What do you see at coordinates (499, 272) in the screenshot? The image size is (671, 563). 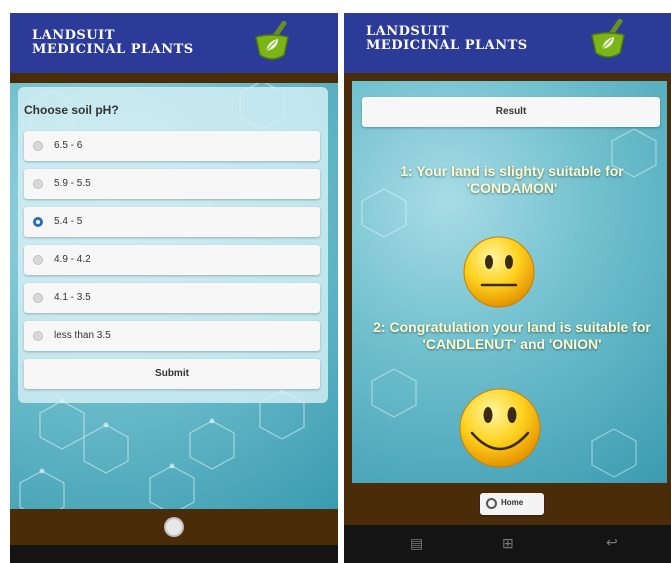 I see `neutral-face-icon` at bounding box center [499, 272].